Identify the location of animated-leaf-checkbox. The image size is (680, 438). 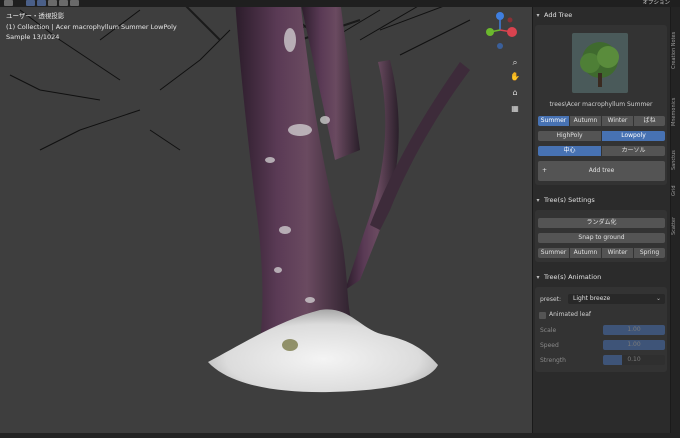
(542, 315).